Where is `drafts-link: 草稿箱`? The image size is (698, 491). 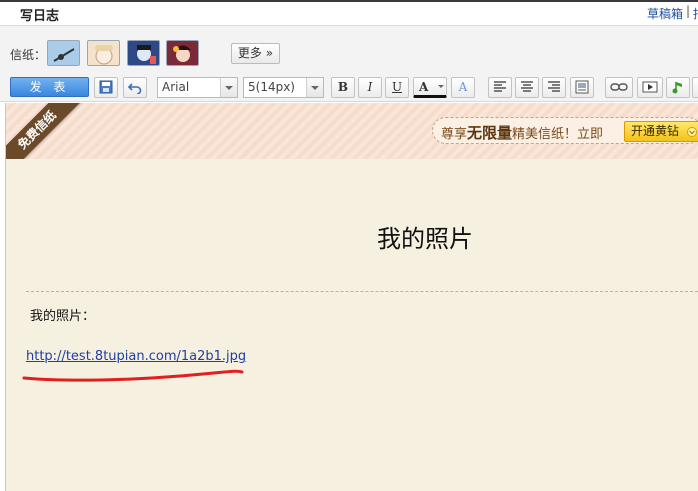 drafts-link: 草稿箱 is located at coordinates (665, 13).